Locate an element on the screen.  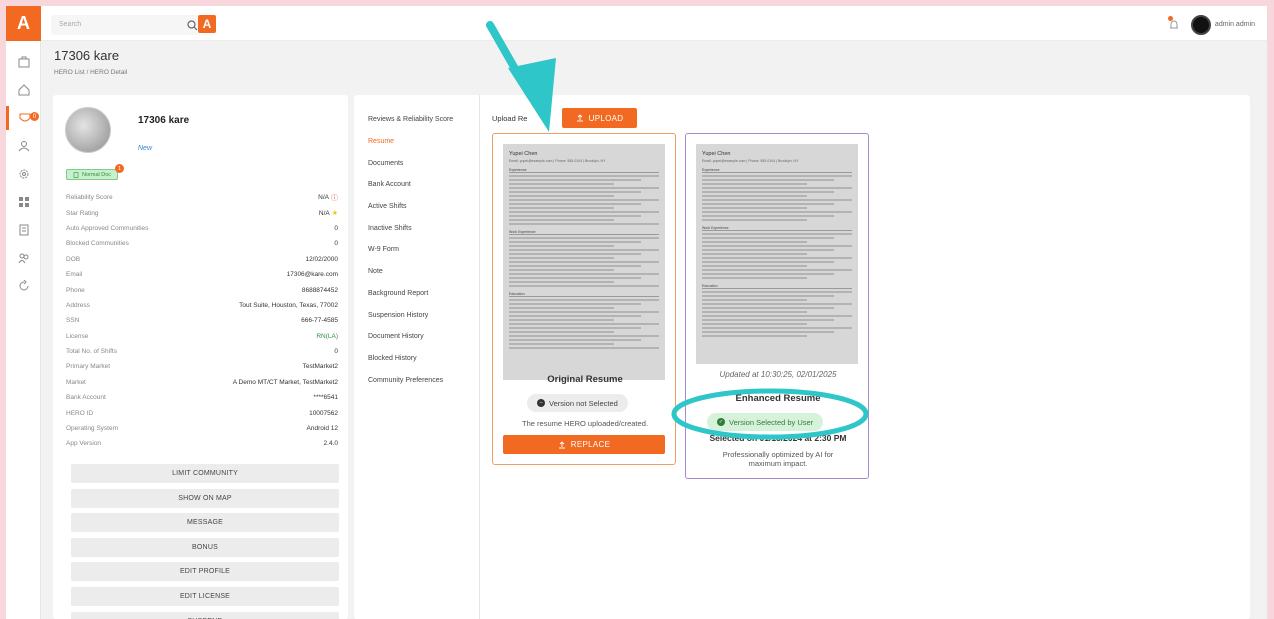
profile-field-value: A Demo MT/CT Market, TestMarket2 is located at coordinates (285, 382).